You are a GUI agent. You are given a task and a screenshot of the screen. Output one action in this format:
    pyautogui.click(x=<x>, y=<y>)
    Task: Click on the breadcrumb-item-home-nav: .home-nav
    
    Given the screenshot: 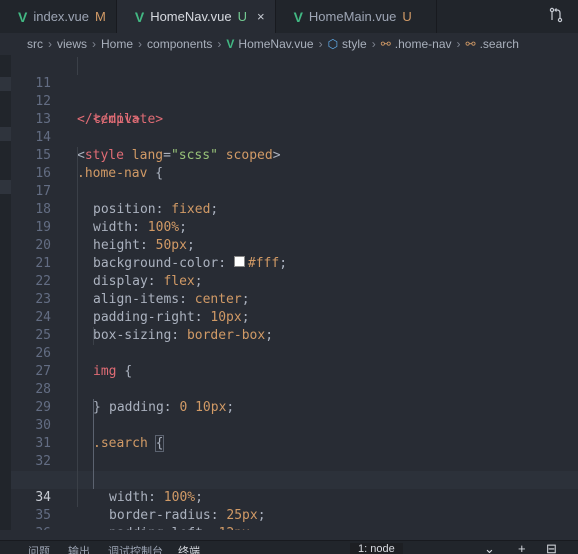 What is the action you would take?
    pyautogui.click(x=423, y=44)
    